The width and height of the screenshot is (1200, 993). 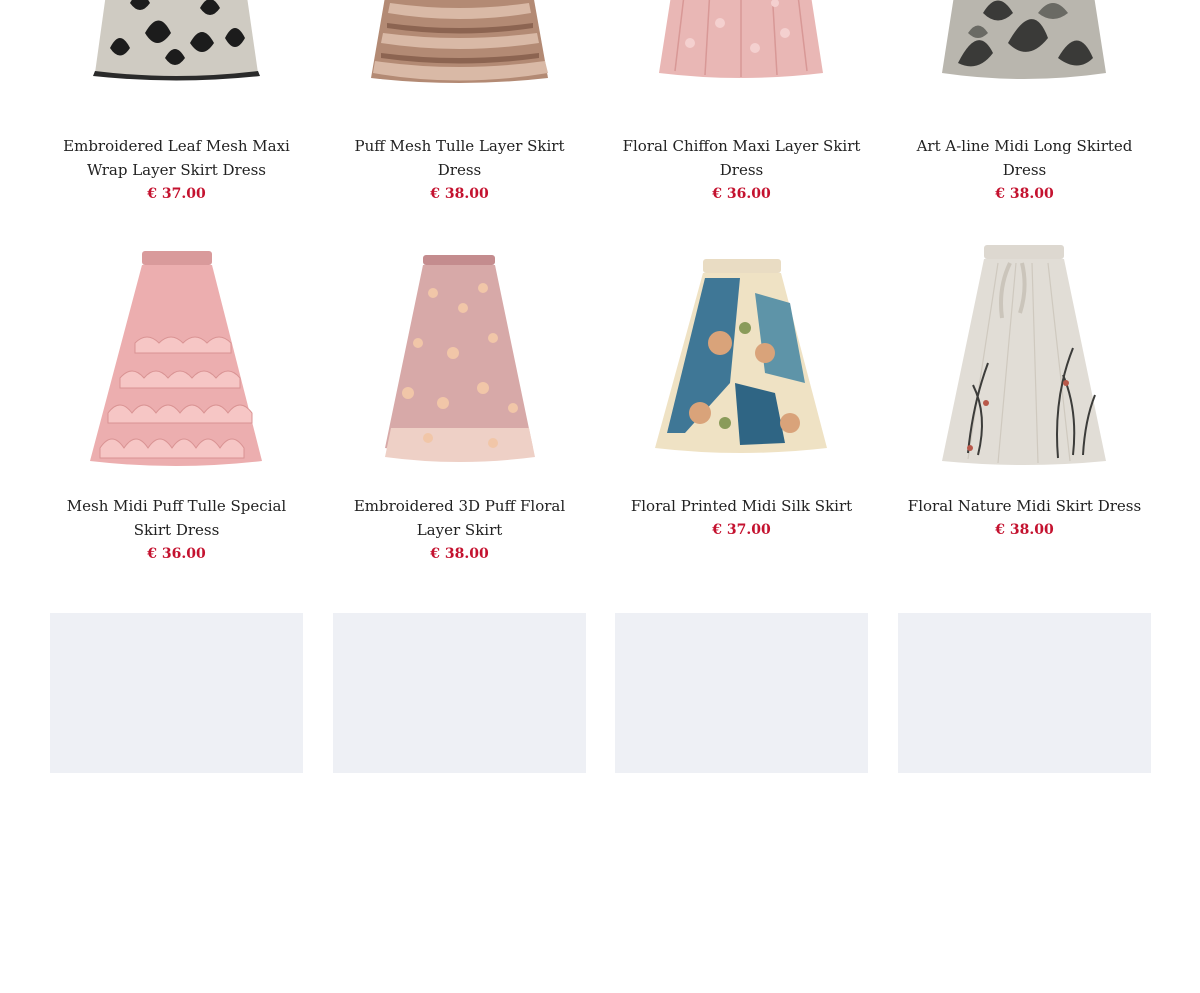 What do you see at coordinates (176, 518) in the screenshot?
I see `product-title: Mesh Midi Puff Tulle Special Skirt Dress` at bounding box center [176, 518].